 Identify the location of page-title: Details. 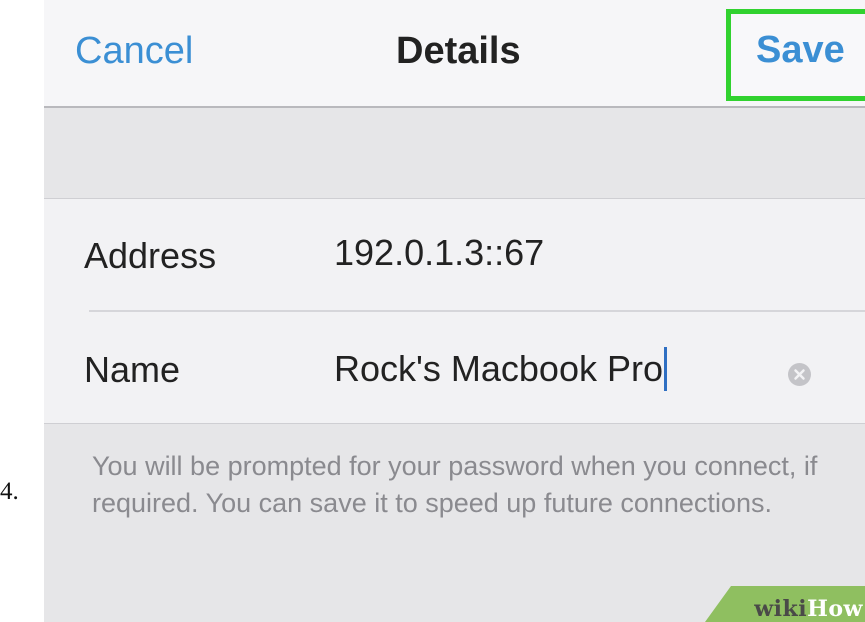
(458, 51).